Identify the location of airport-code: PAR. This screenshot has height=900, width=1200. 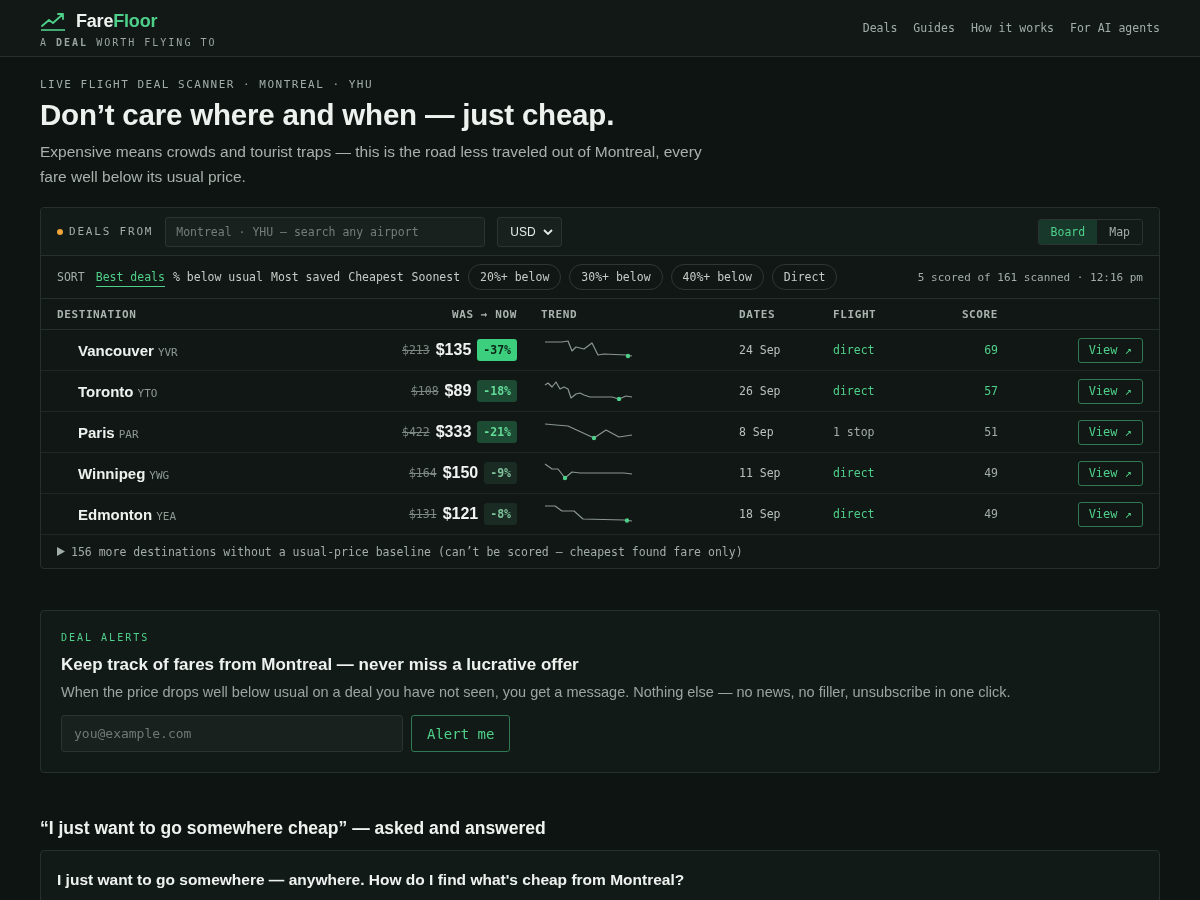
(128, 434).